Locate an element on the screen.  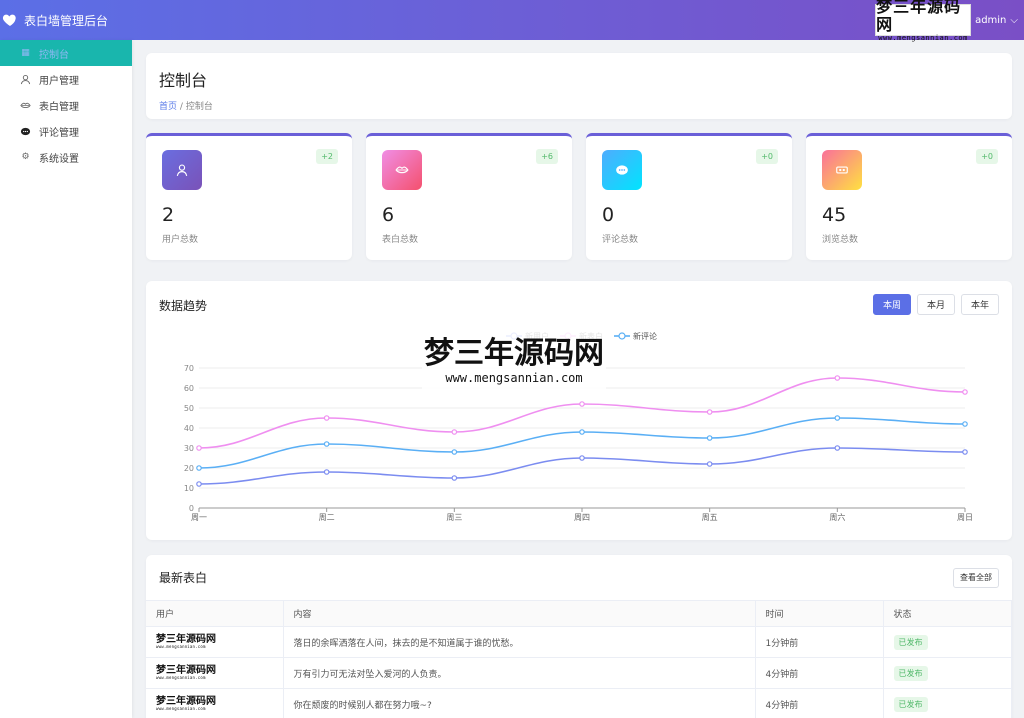
latest-title: 最新表白 is located at coordinates (183, 578).